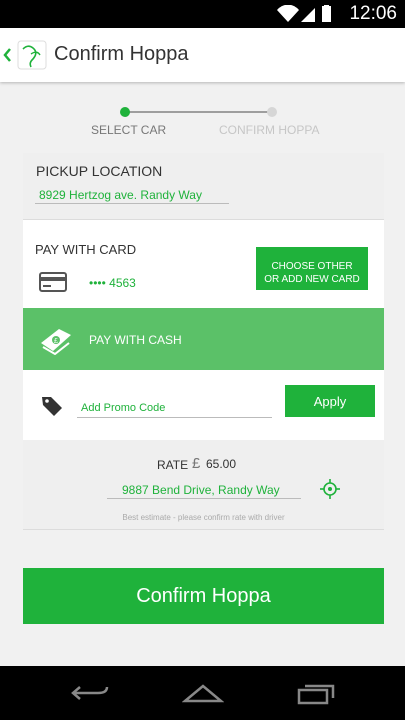  Describe the element at coordinates (174, 408) in the screenshot. I see `promo-code-input` at that location.